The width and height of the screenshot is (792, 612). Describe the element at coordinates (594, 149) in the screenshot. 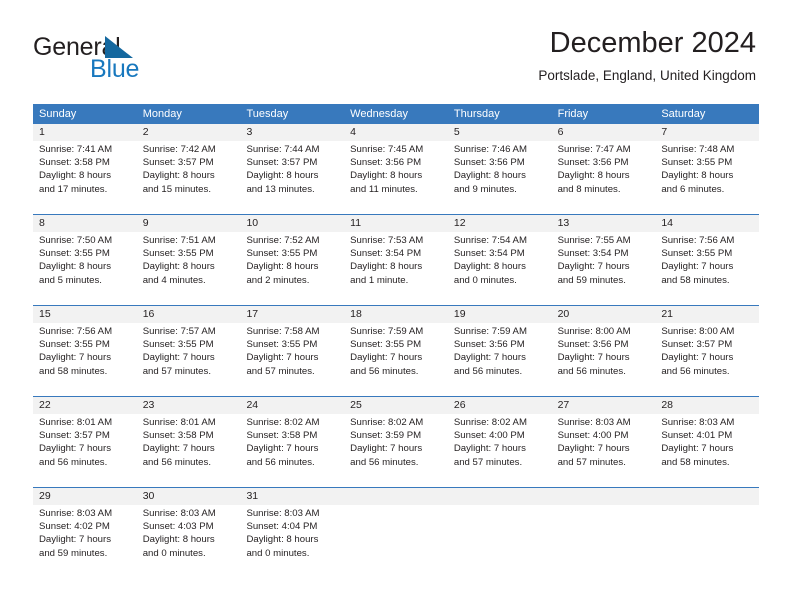

I see `sunrise-text: Sunrise: 7:47 AM` at that location.